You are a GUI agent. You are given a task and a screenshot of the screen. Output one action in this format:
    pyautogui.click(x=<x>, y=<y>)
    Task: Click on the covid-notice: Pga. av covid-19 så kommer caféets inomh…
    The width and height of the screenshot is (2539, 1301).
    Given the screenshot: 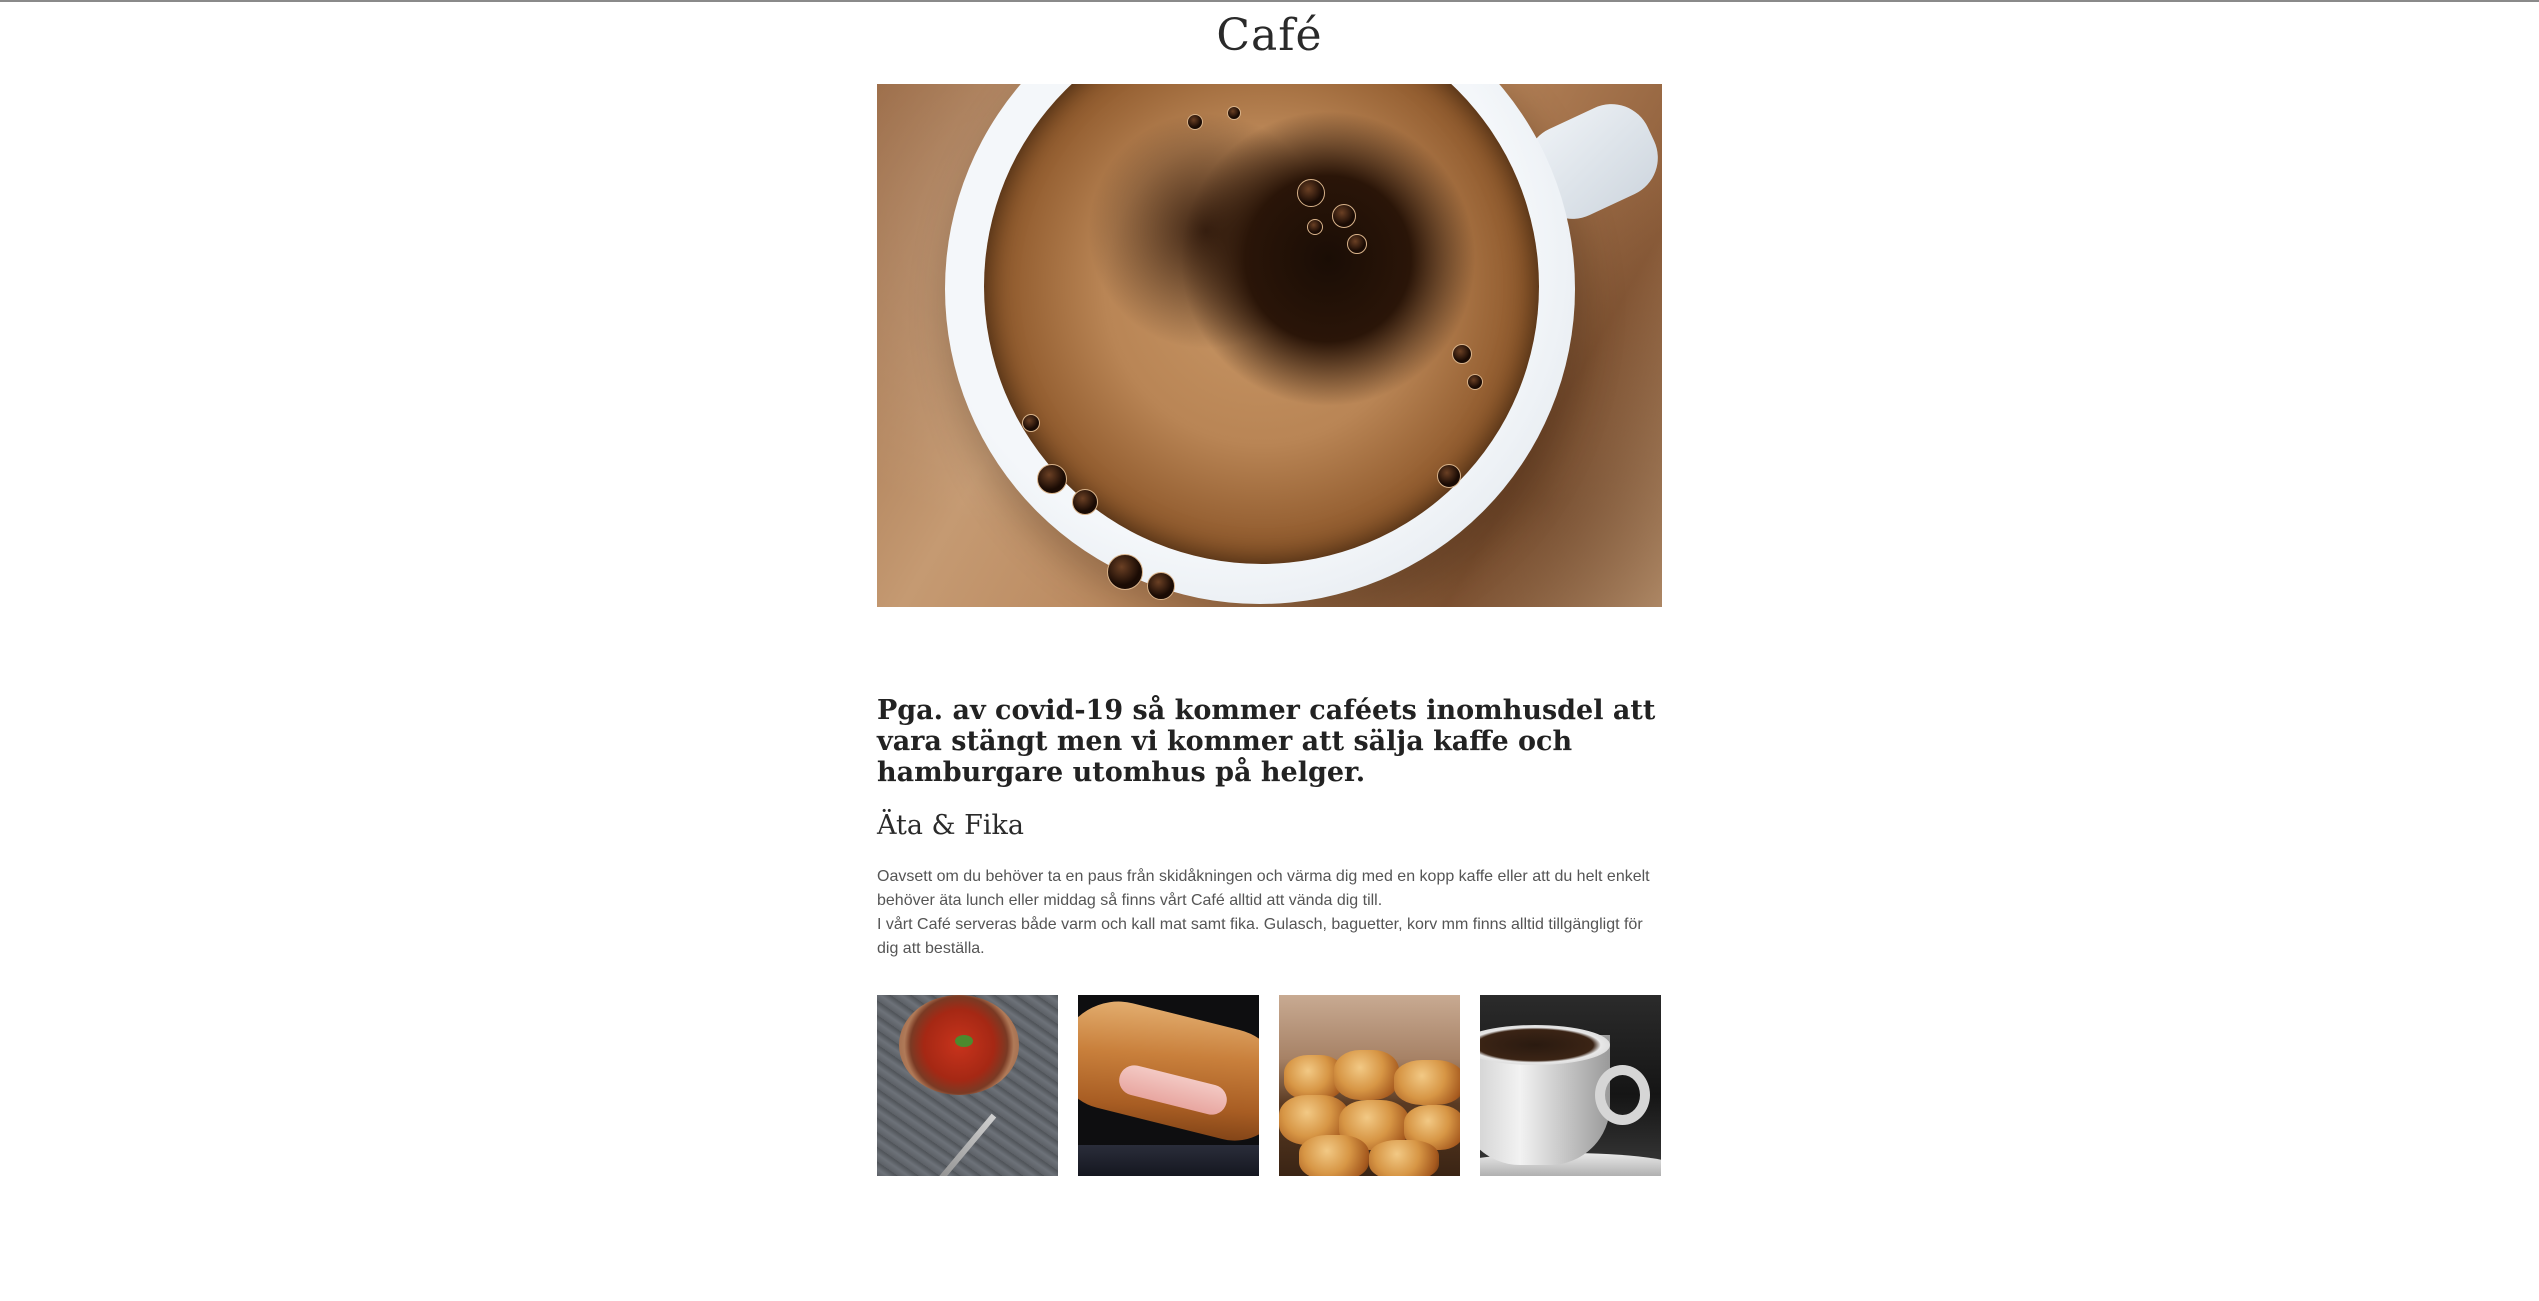 What is the action you would take?
    pyautogui.click(x=1266, y=741)
    